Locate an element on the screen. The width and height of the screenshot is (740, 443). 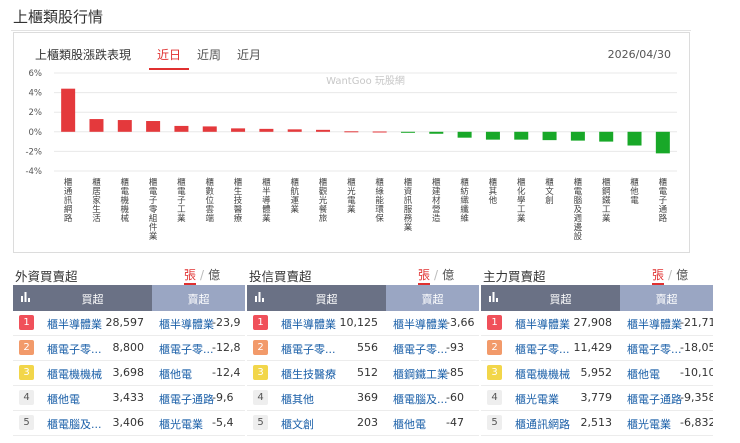
buy-sector-link: 櫃文創 is located at coordinates (297, 424).